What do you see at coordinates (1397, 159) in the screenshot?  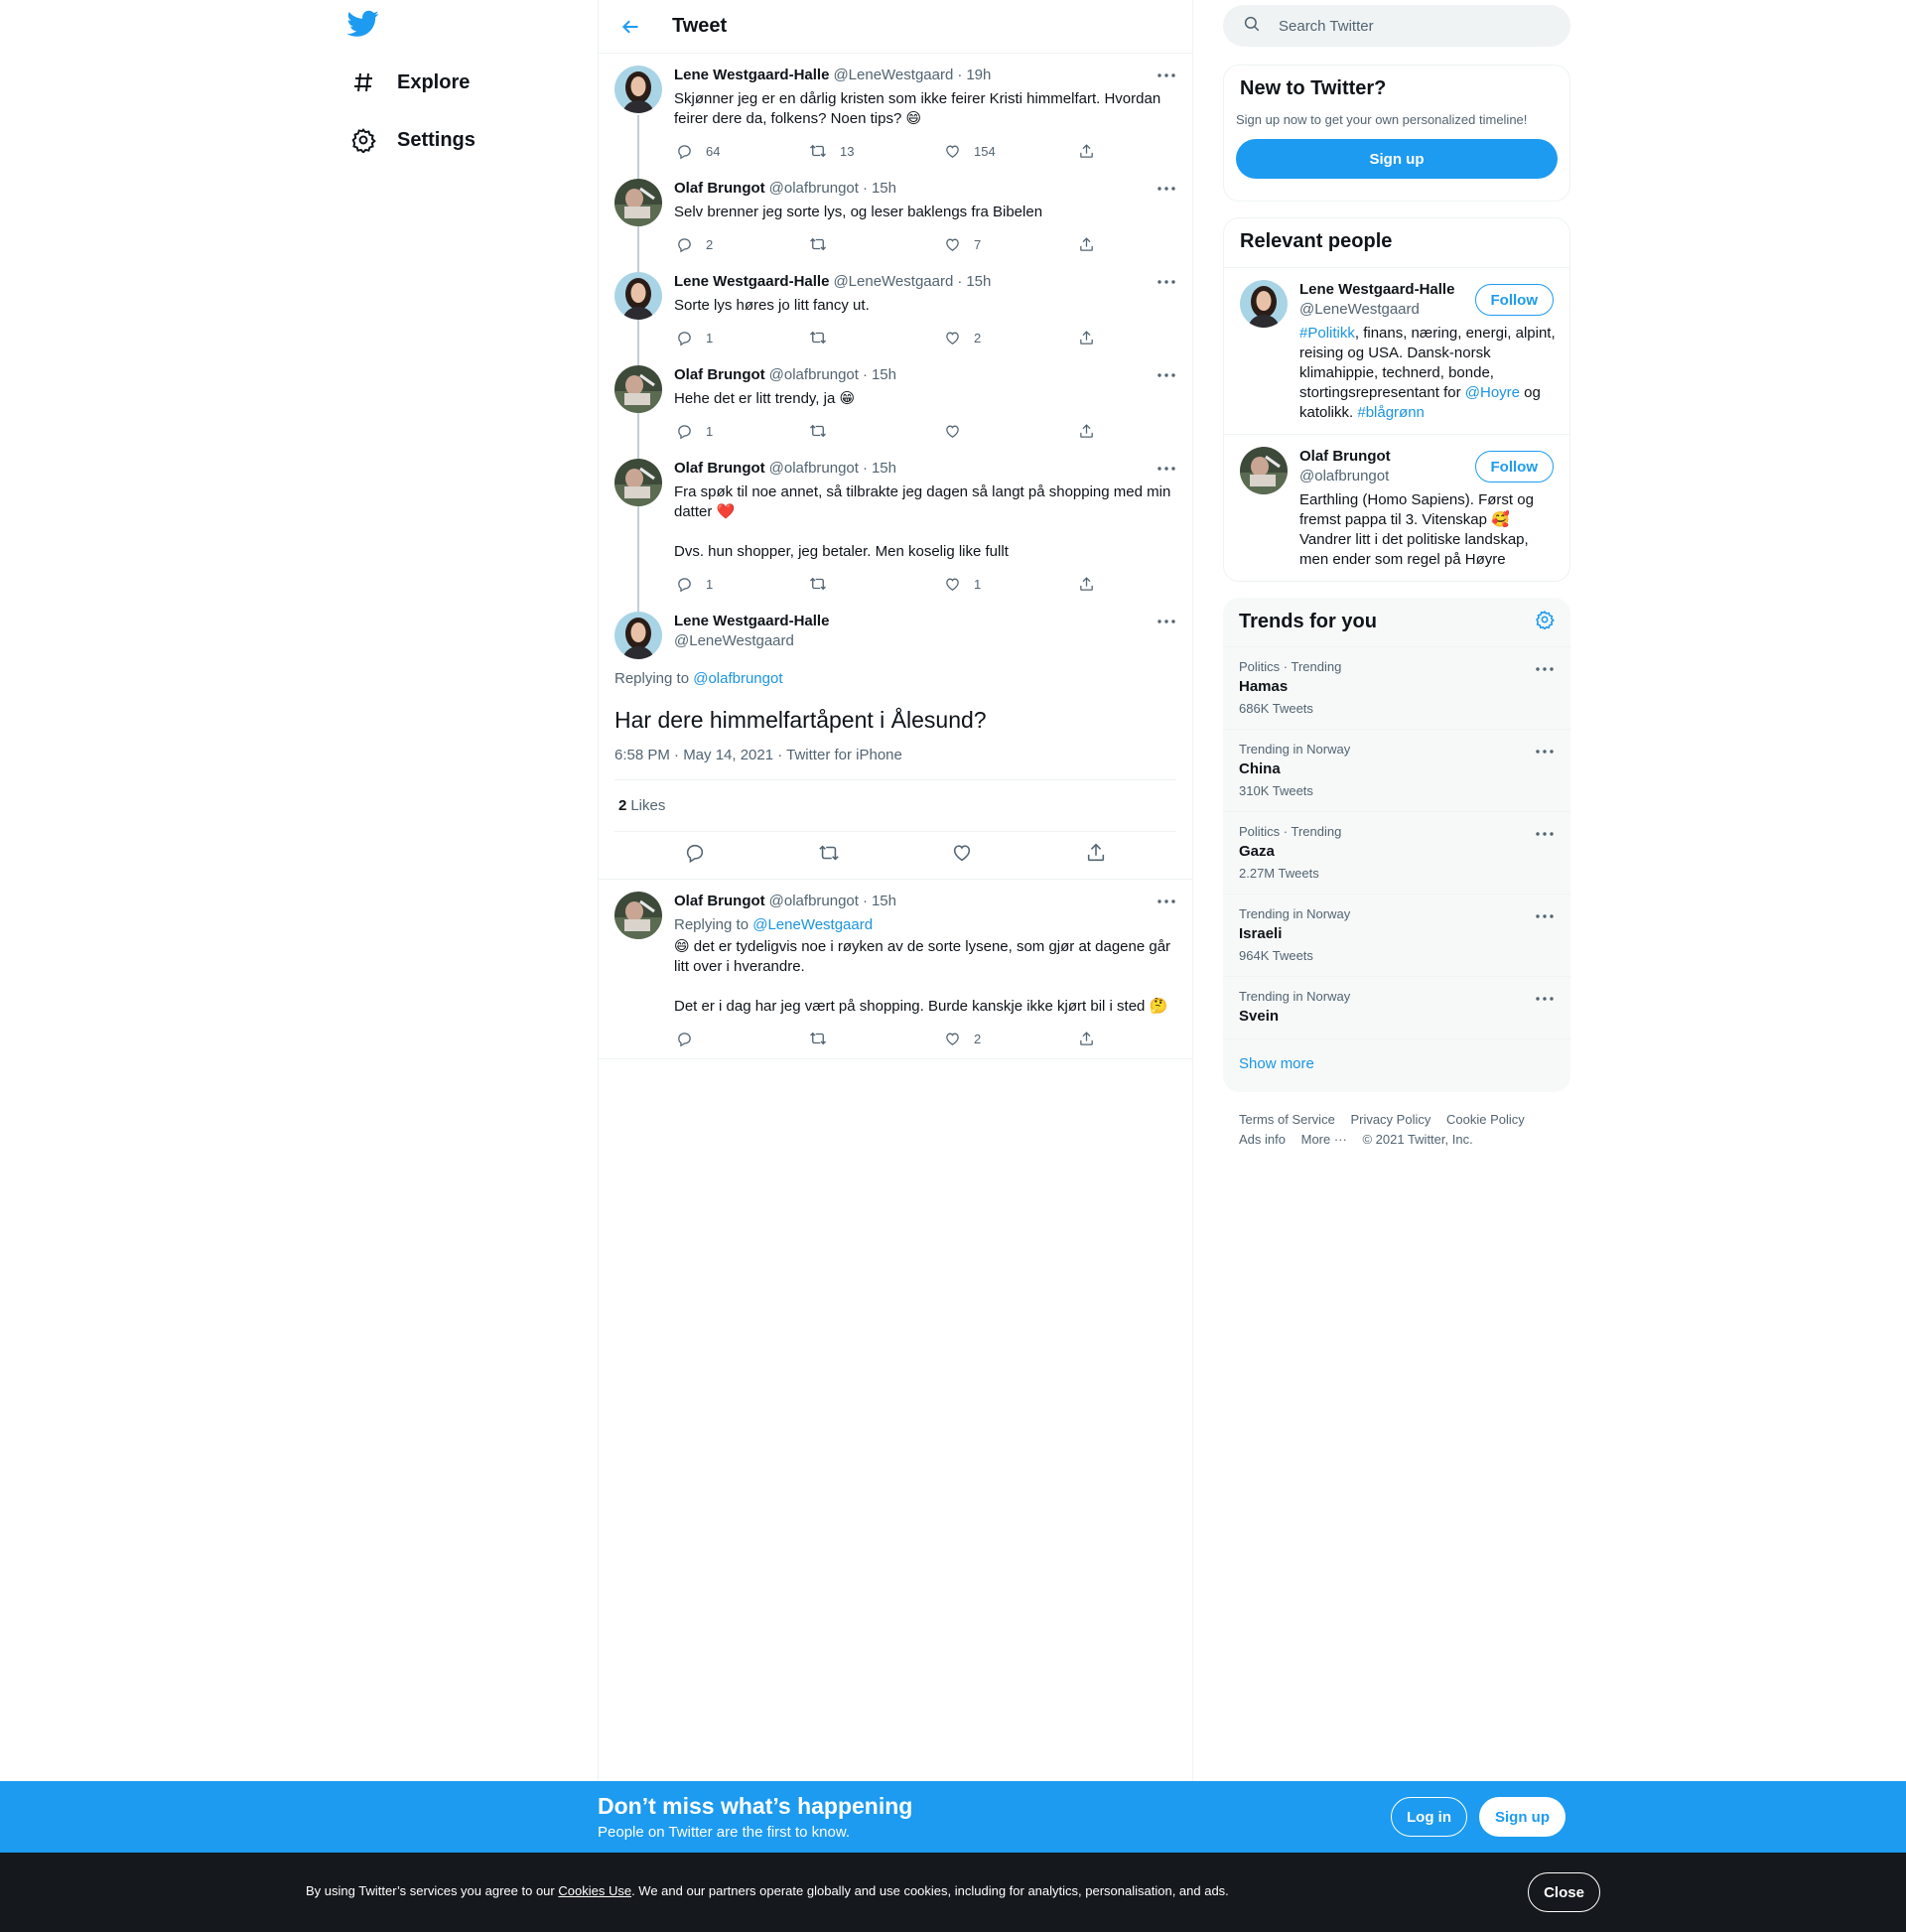 I see `sign-up-button: Sign up` at bounding box center [1397, 159].